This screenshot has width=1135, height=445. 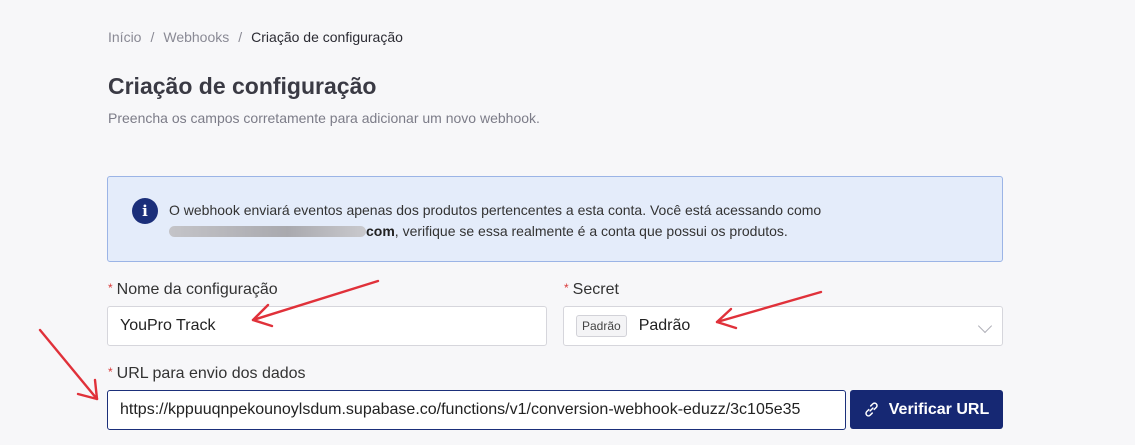 What do you see at coordinates (871, 409) in the screenshot?
I see `link-plug-icon` at bounding box center [871, 409].